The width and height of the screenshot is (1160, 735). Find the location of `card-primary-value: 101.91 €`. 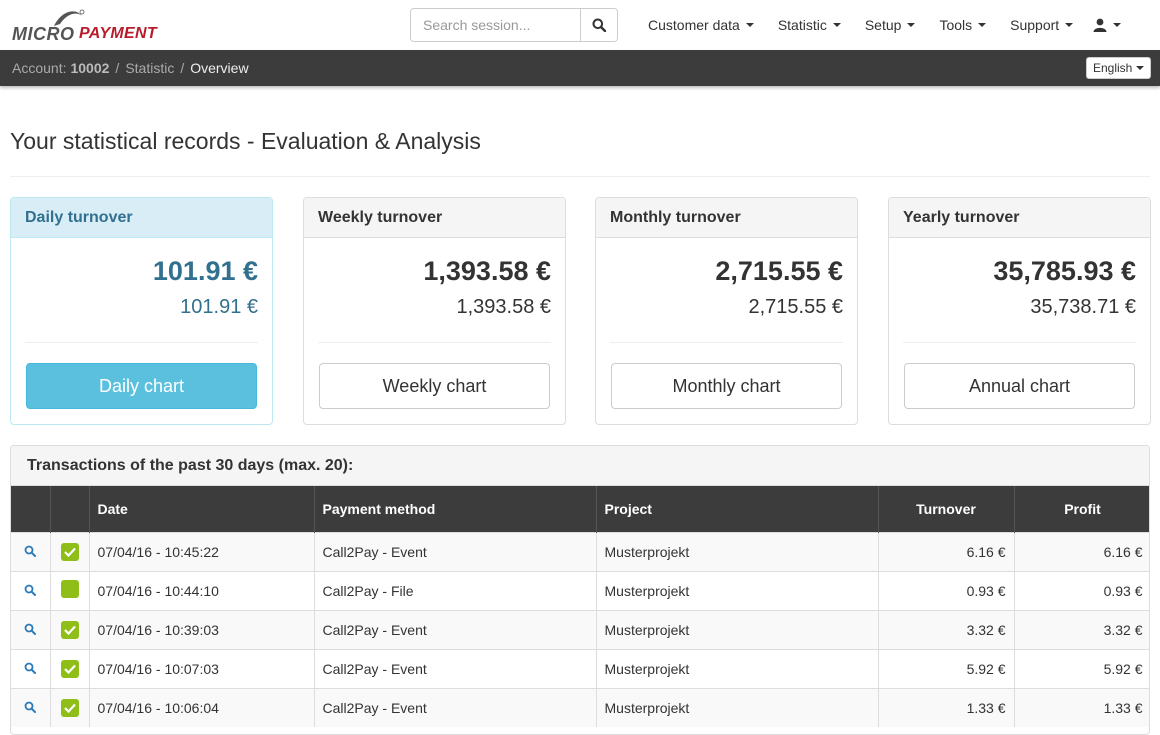

card-primary-value: 101.91 € is located at coordinates (205, 271).